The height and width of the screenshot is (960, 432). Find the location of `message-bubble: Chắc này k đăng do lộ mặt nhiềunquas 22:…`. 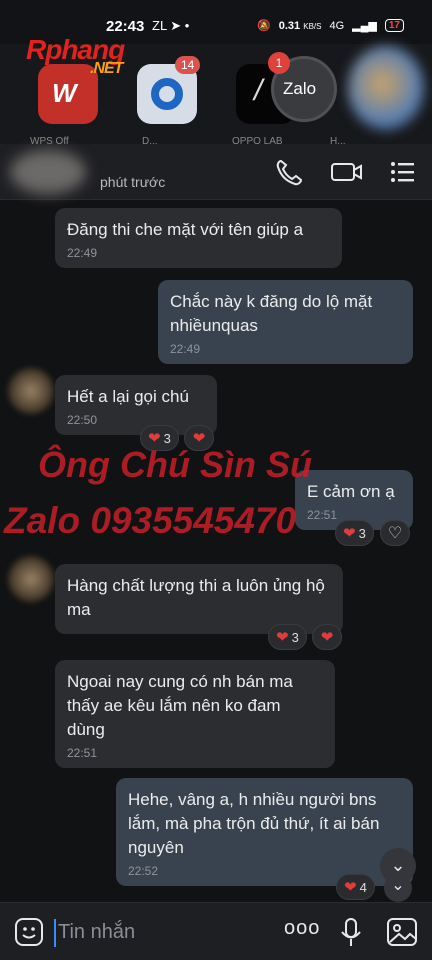

message-bubble: Chắc này k đăng do lộ mặt nhiềunquas 22:… is located at coordinates (285, 322).